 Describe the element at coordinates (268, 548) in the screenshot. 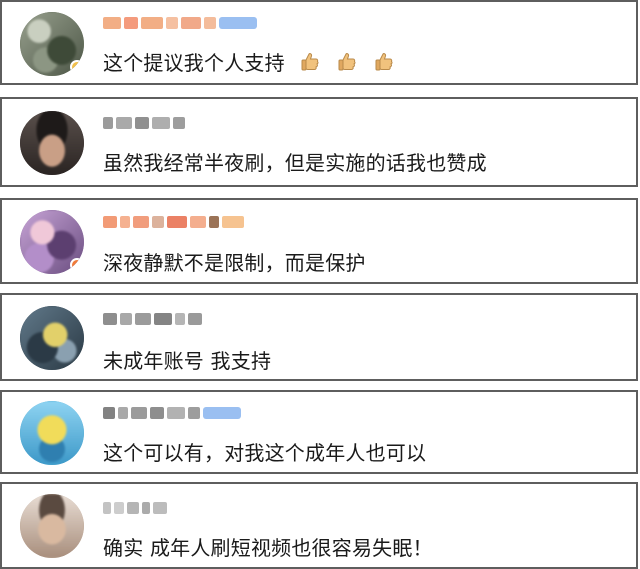

I see `comment-text: 确实 成年人刷短视频也很容易失眠！` at that location.